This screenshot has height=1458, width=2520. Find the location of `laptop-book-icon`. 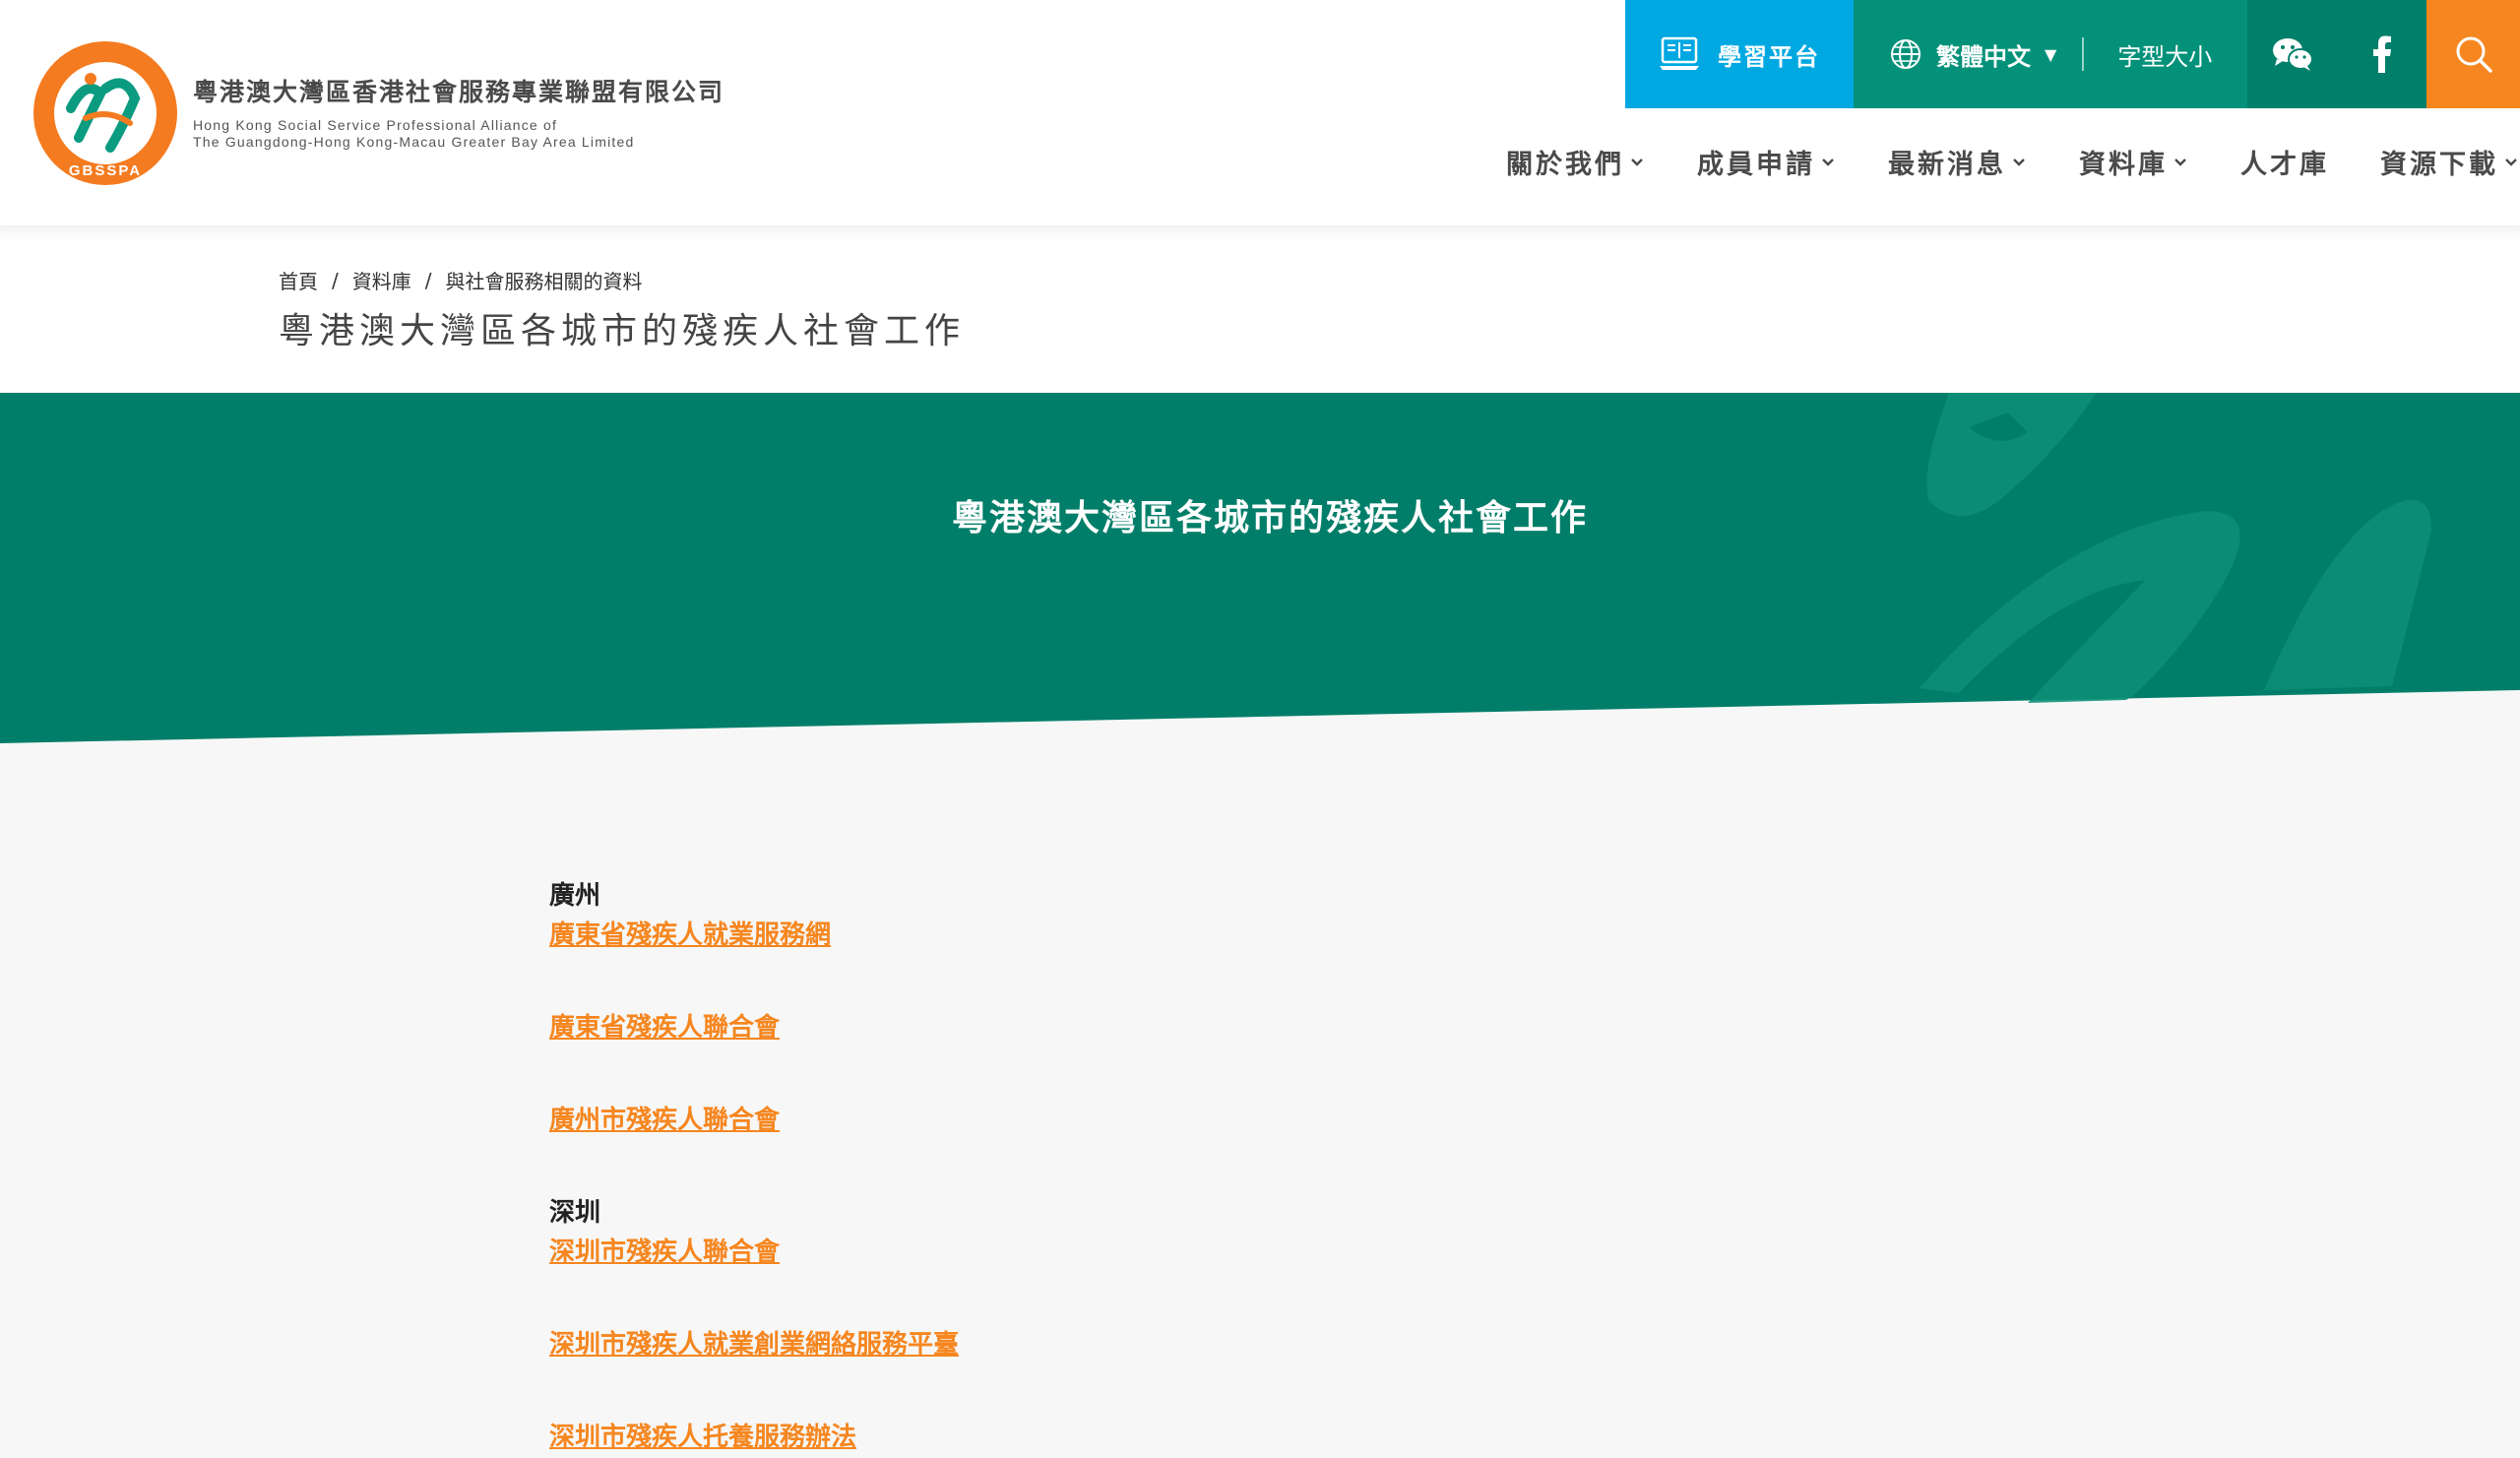

laptop-book-icon is located at coordinates (1679, 53).